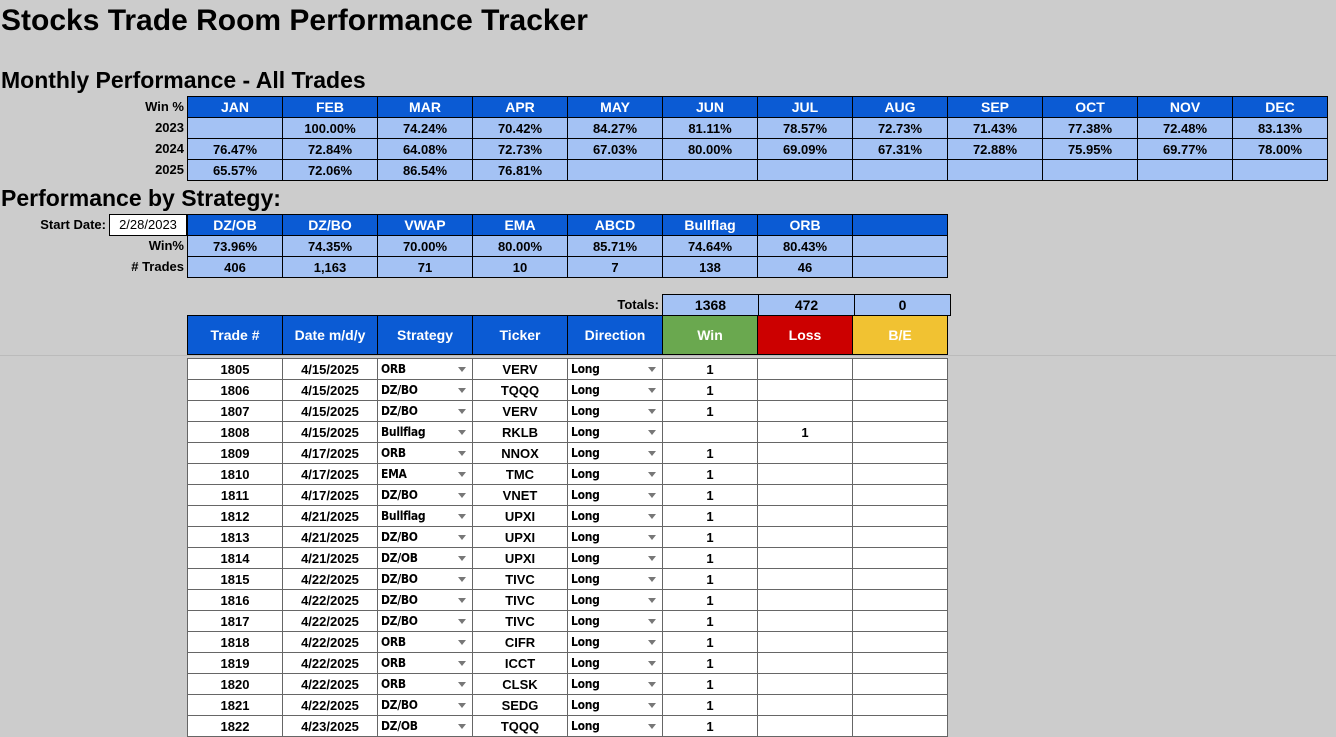  I want to click on monthly-cell: 72.06%, so click(330, 170).